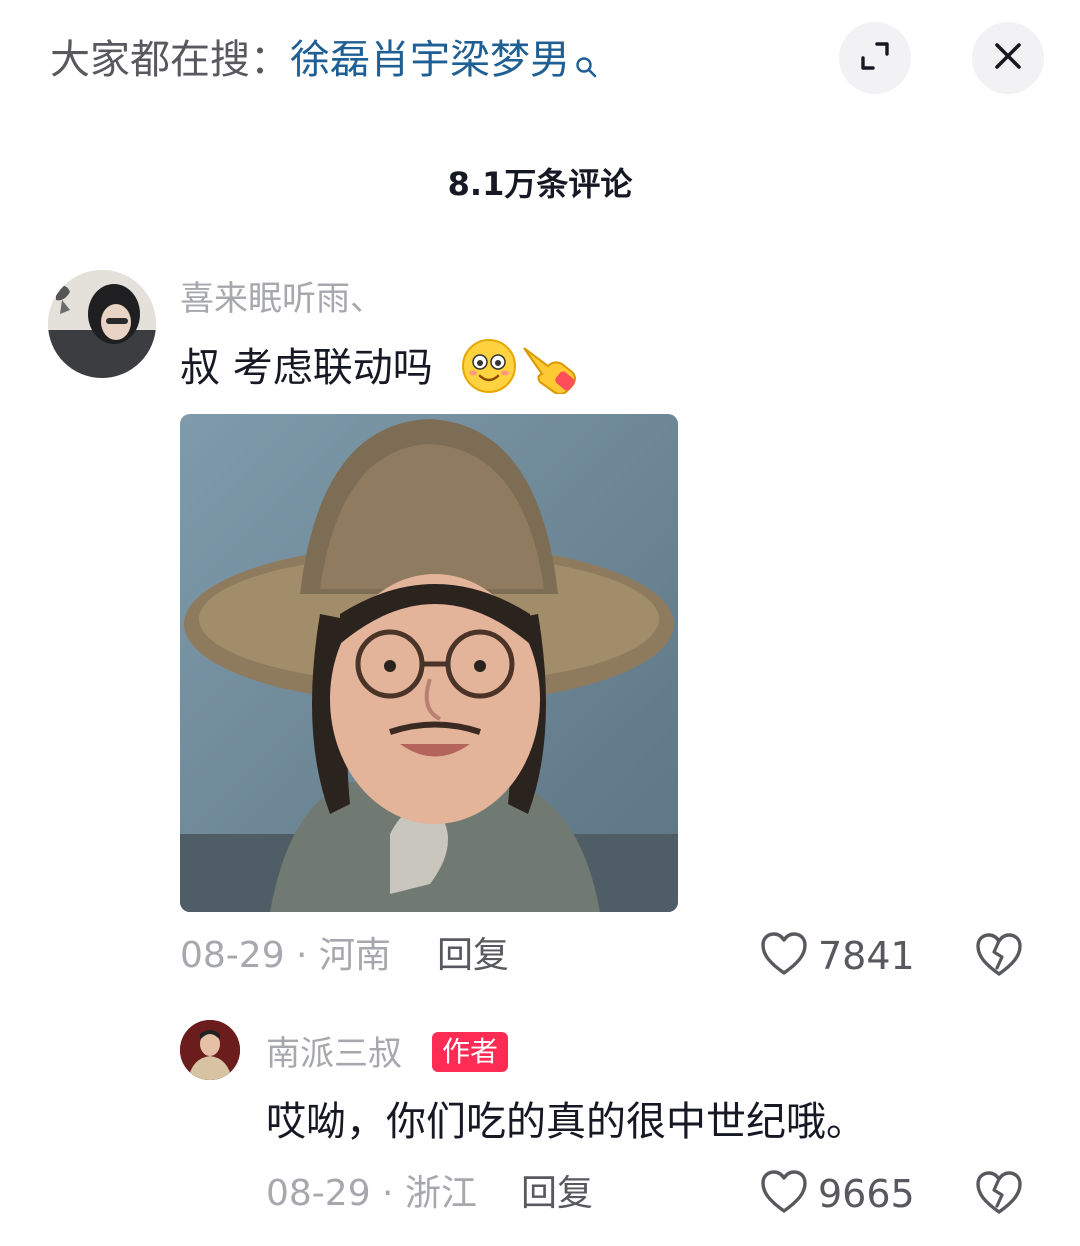 This screenshot has height=1246, width=1080. Describe the element at coordinates (566, 1122) in the screenshot. I see `comment-text: 哎呦，你们吃的真的很中世纪哦。` at that location.